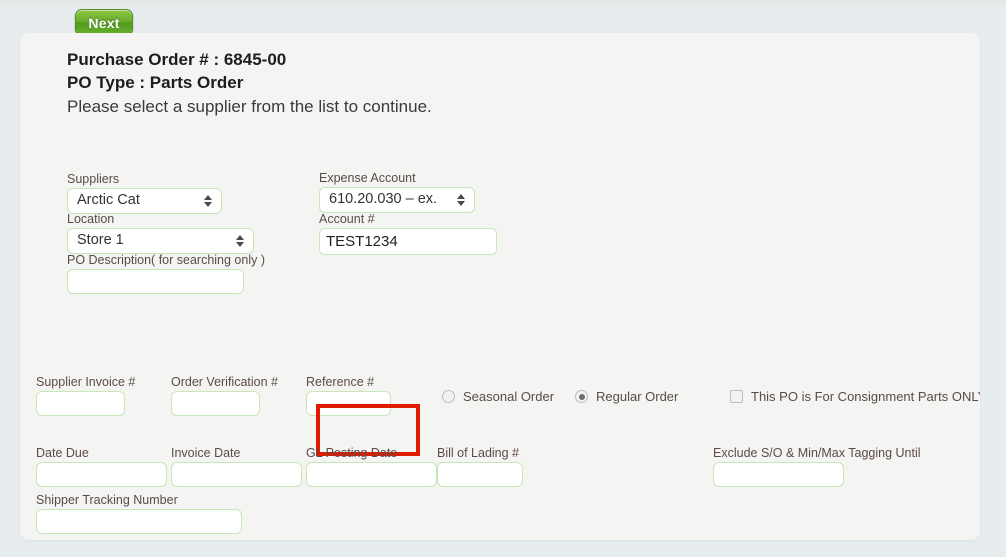 Image resolution: width=1006 pixels, height=557 pixels. I want to click on account-number-input, so click(408, 241).